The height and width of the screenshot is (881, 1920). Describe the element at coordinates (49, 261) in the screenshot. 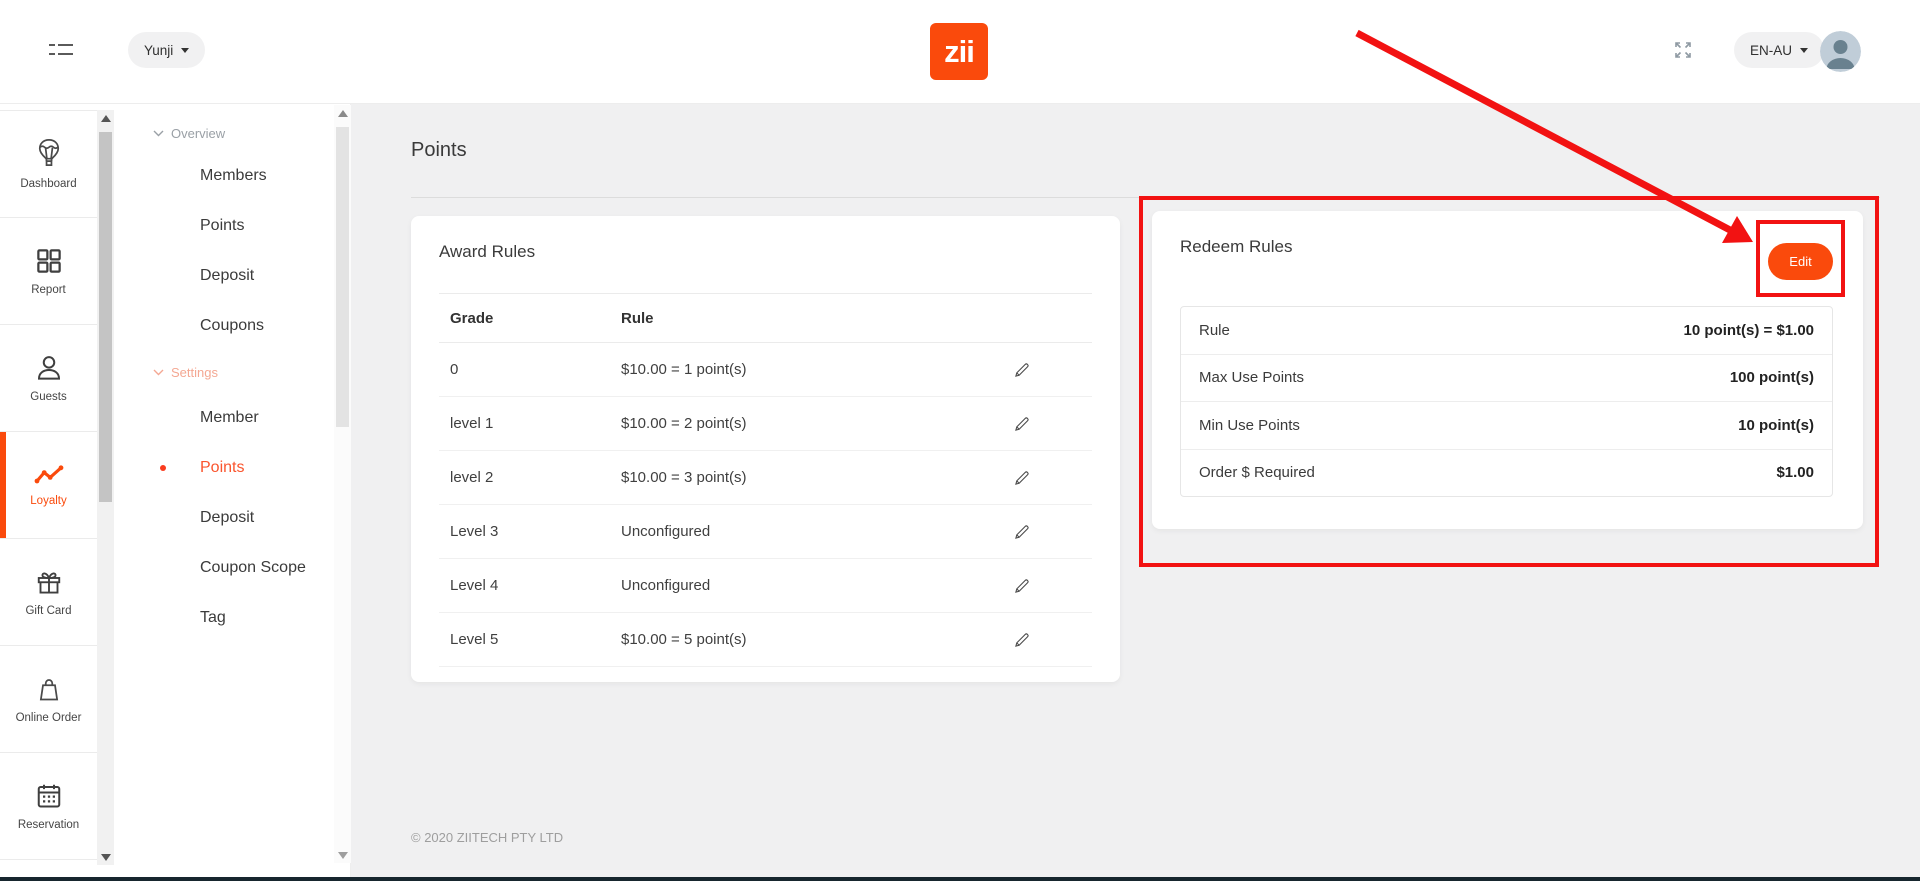

I see `grid-icon` at that location.